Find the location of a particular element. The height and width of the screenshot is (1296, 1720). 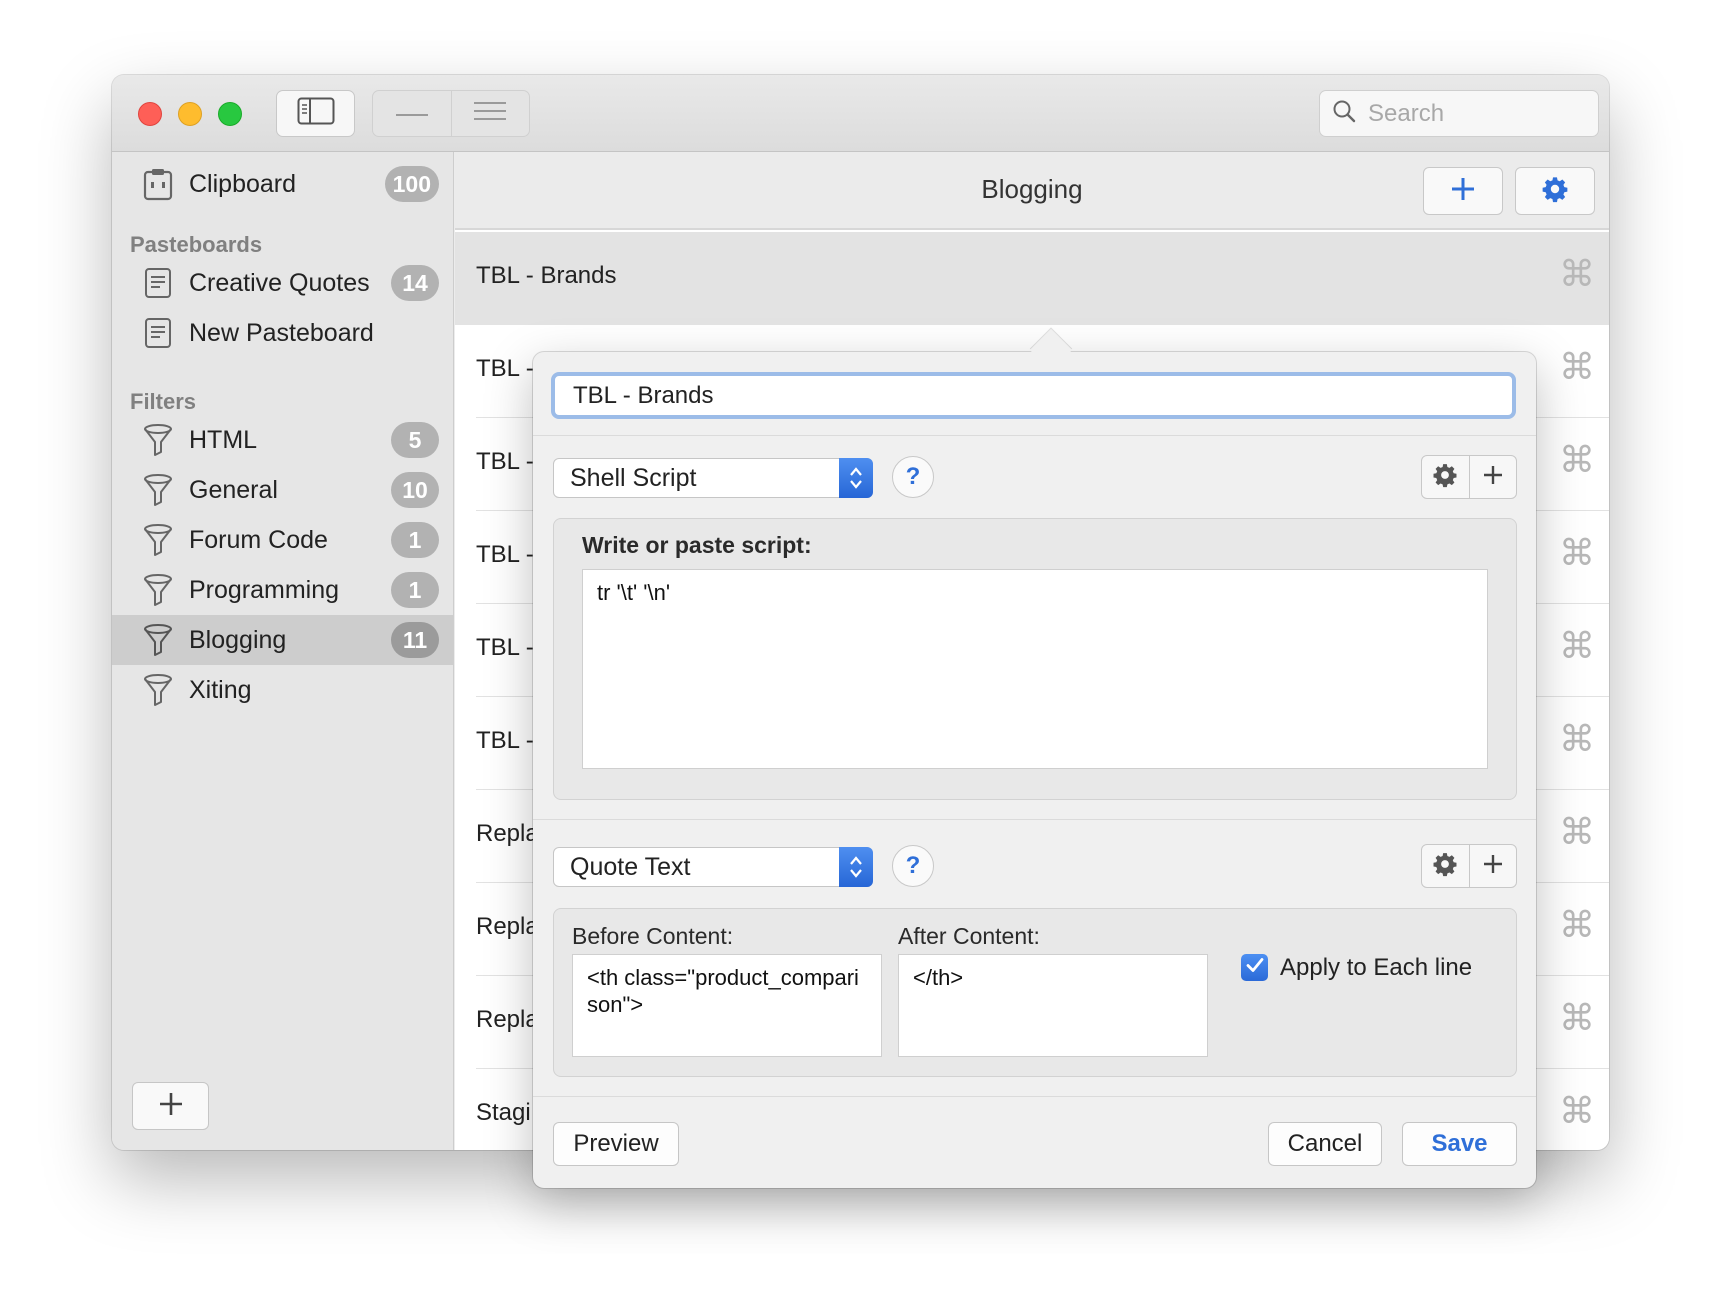

preview-button: Preview is located at coordinates (616, 1144).